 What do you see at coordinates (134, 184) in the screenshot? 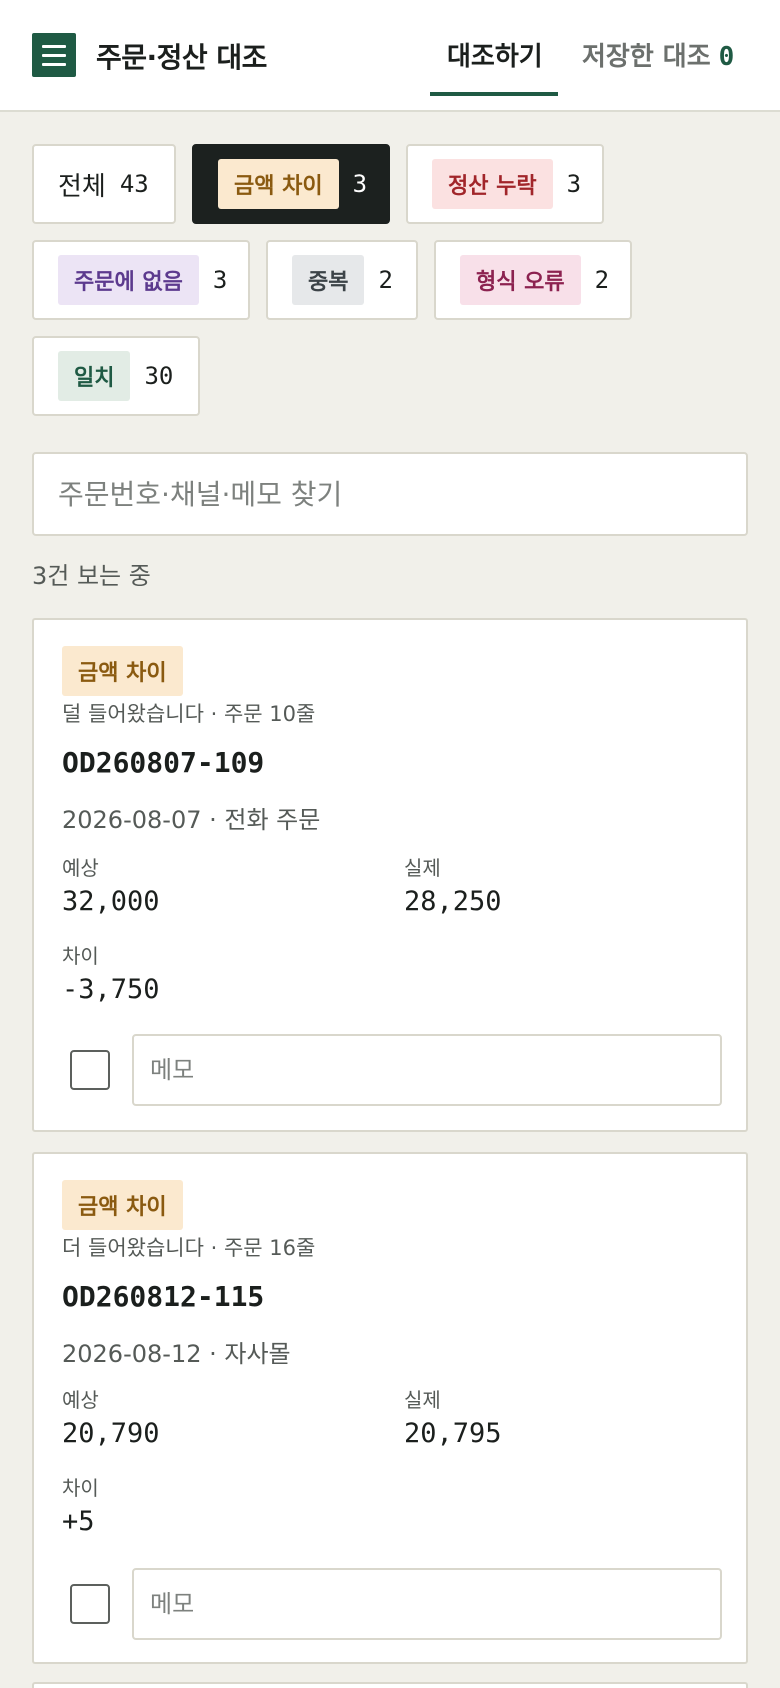
I see `filter-chip-count: 43` at bounding box center [134, 184].